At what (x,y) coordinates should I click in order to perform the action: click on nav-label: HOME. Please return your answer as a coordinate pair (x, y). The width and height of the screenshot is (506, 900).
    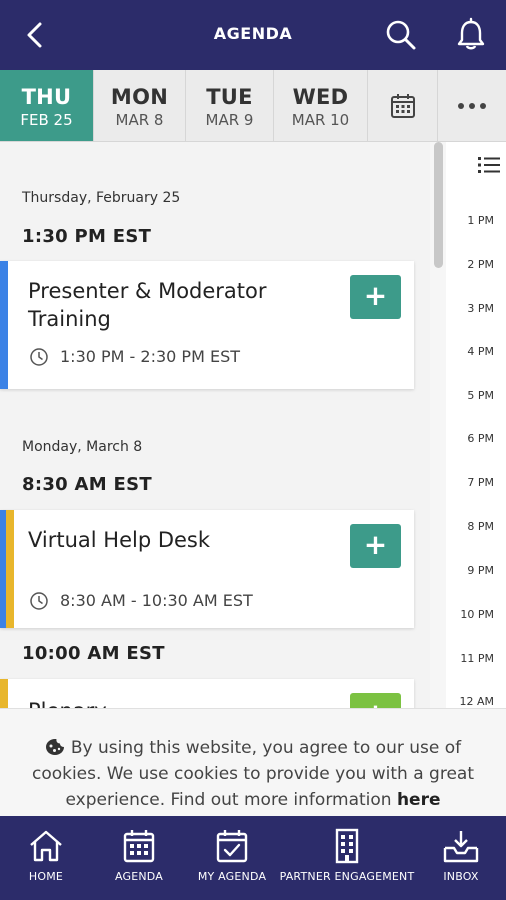
    Looking at the image, I should click on (46, 876).